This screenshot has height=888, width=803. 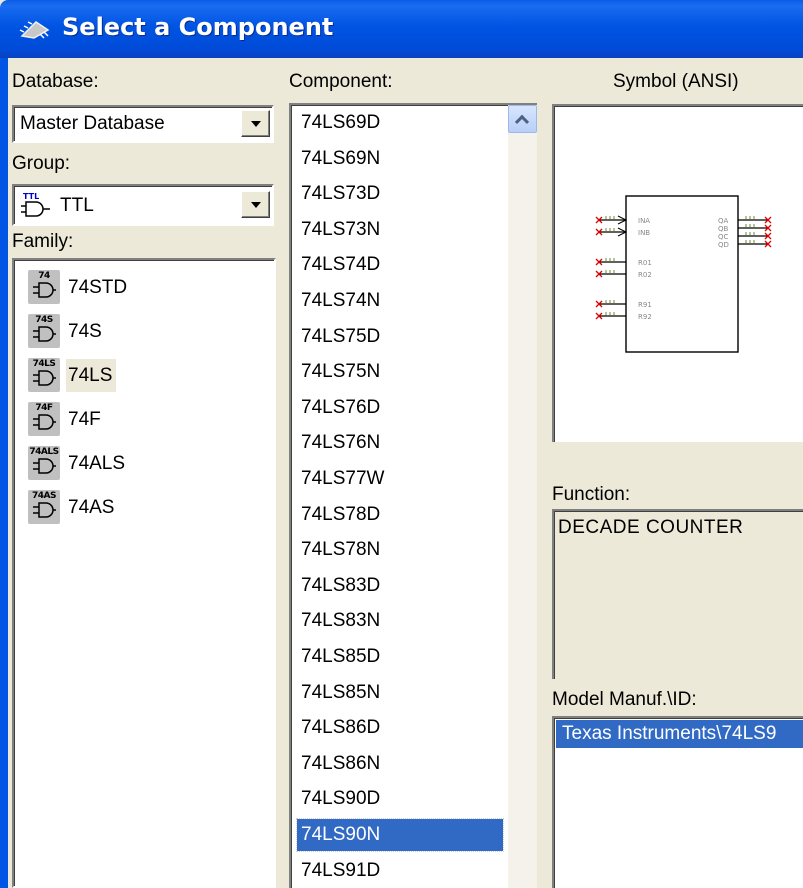 I want to click on component-item: 74LS69D, so click(x=400, y=123).